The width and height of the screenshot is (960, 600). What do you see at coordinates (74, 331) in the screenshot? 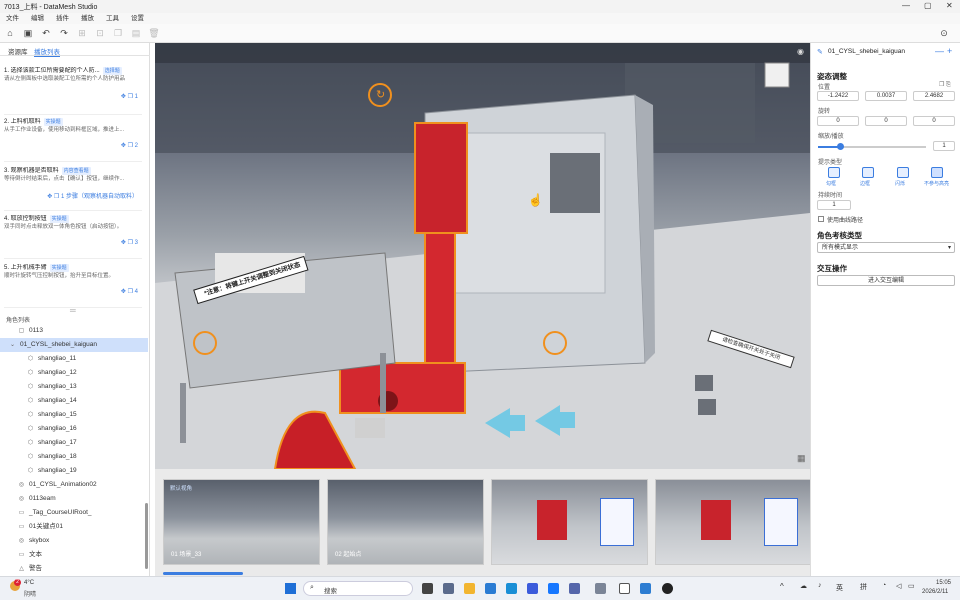
I see `tree-item: ▢ 0113` at bounding box center [74, 331].